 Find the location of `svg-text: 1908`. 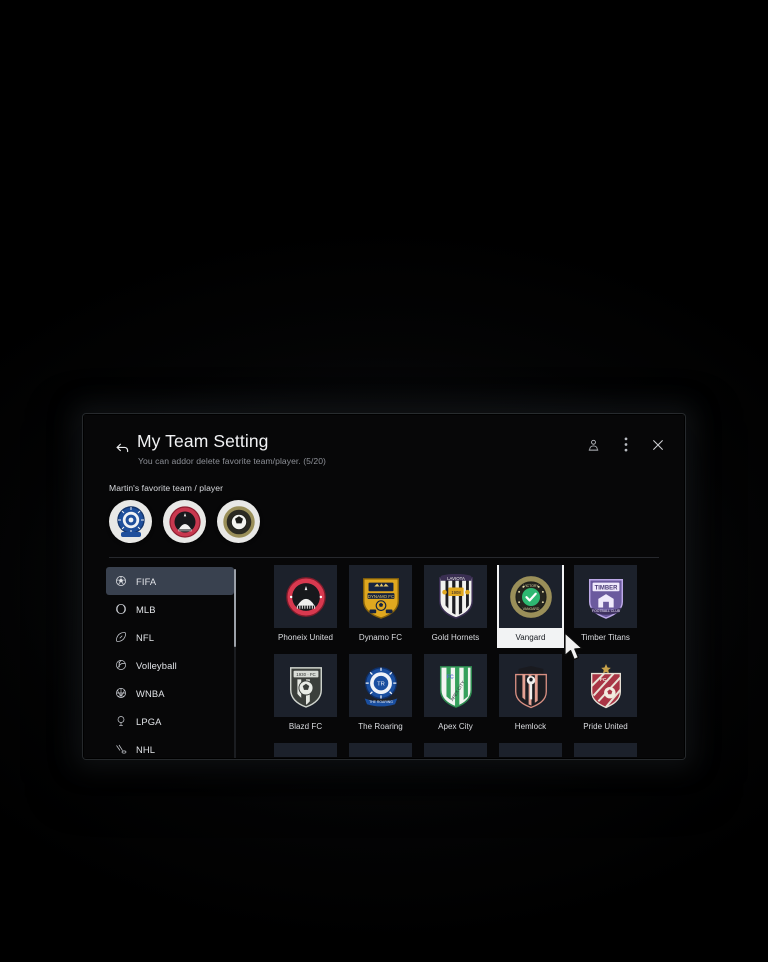

svg-text: 1908 is located at coordinates (456, 591).